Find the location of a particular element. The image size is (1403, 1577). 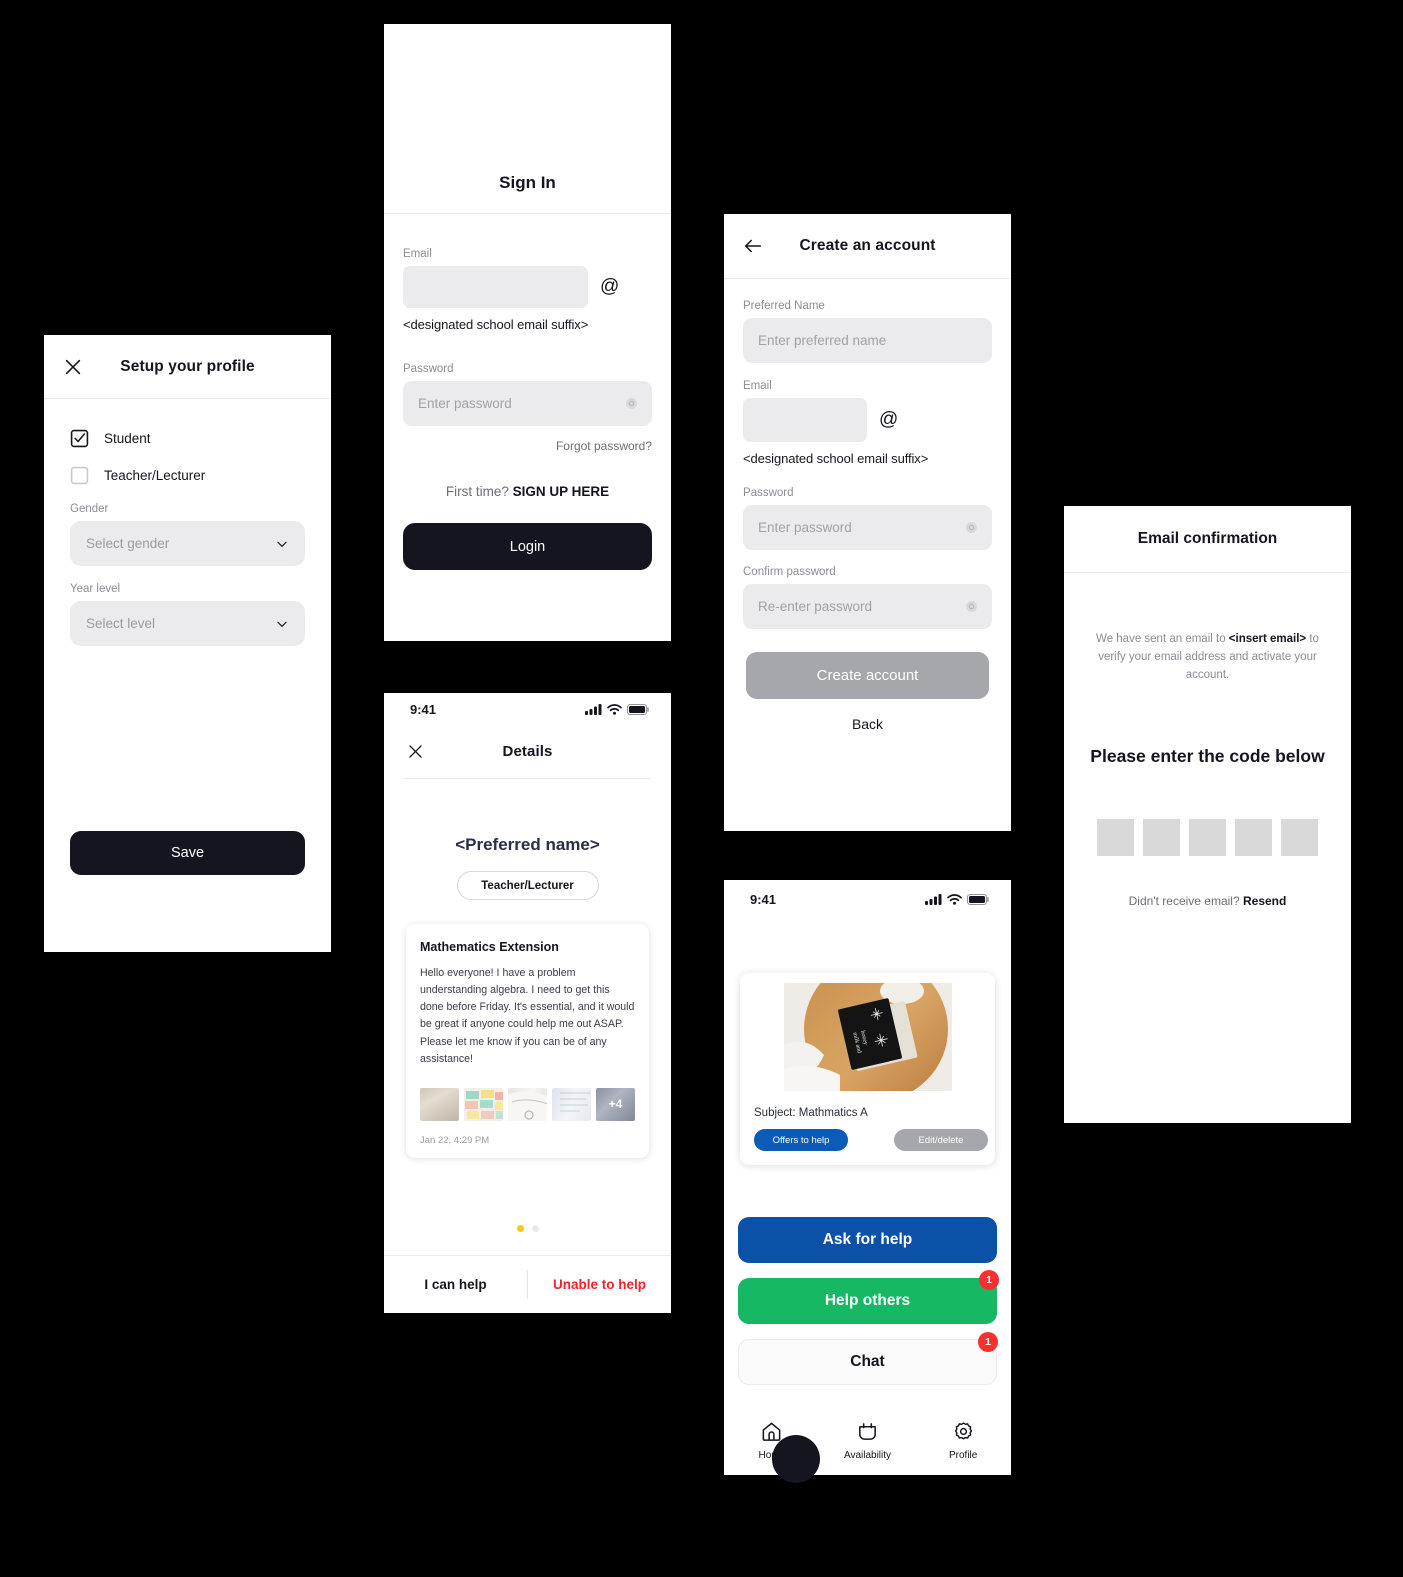

chat-label: Chat is located at coordinates (867, 1361).